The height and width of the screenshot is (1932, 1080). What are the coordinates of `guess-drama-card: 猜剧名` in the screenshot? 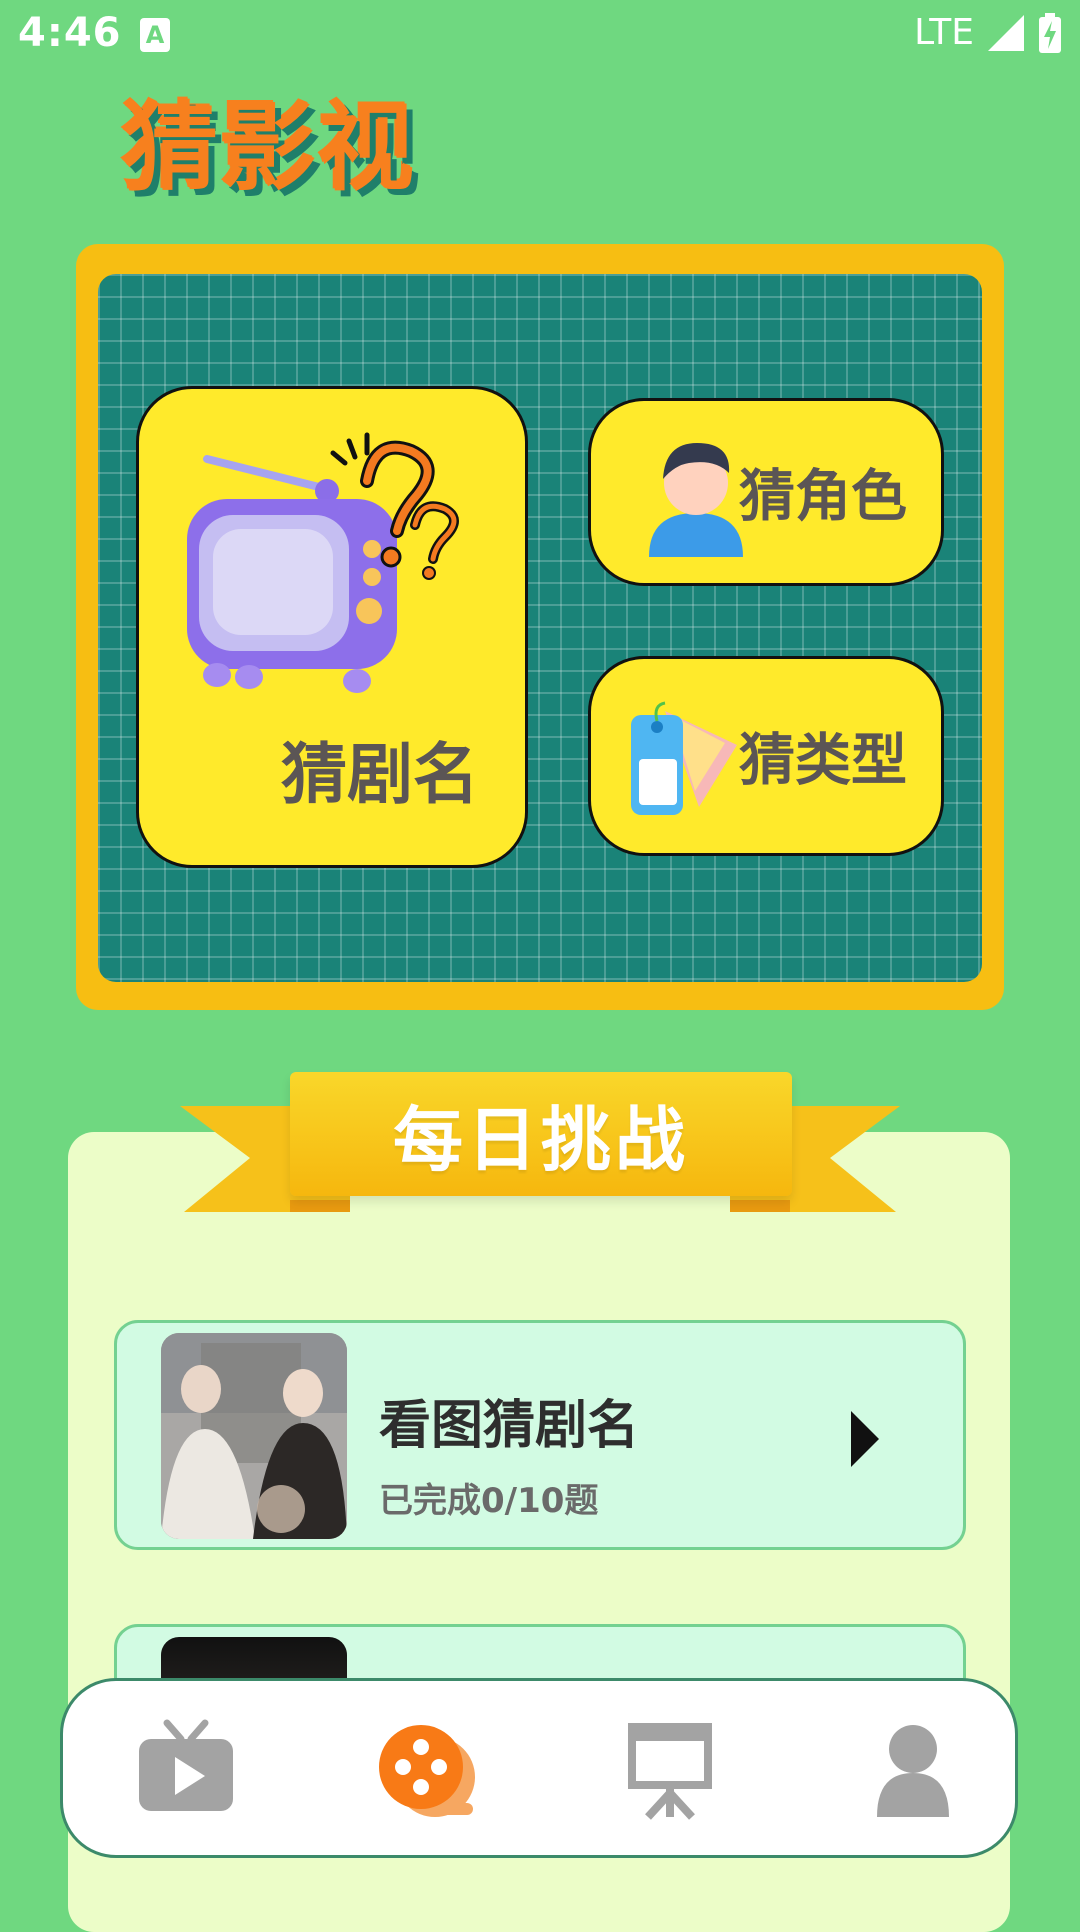 It's located at (332, 627).